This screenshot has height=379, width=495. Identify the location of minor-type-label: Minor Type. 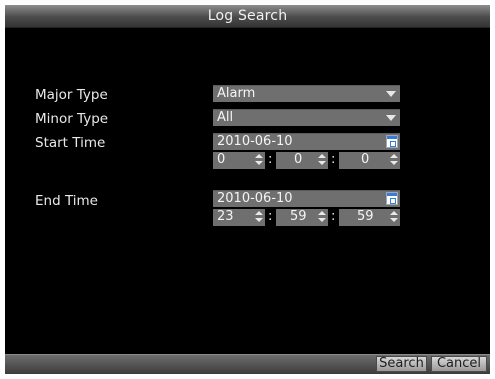
(72, 119).